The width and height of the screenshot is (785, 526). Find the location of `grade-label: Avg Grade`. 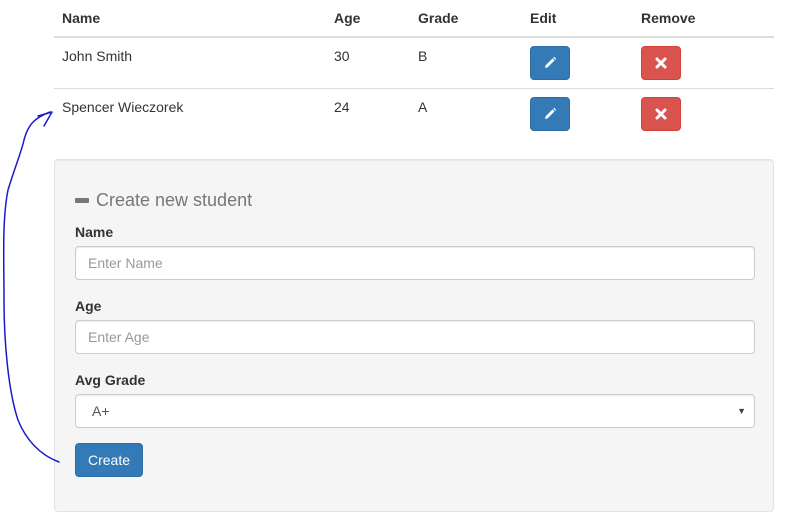

grade-label: Avg Grade is located at coordinates (110, 380).